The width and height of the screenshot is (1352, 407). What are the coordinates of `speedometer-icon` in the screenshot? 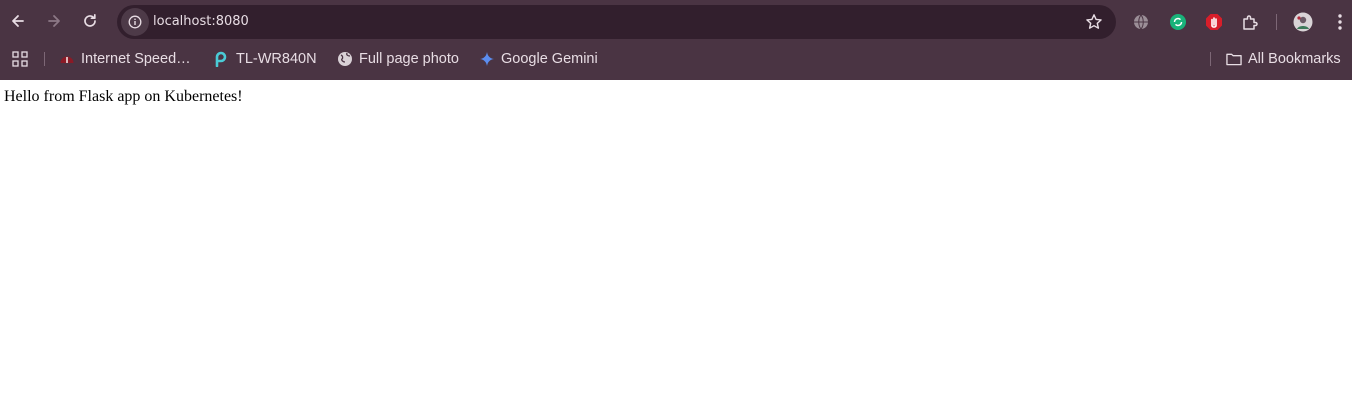 It's located at (67, 59).